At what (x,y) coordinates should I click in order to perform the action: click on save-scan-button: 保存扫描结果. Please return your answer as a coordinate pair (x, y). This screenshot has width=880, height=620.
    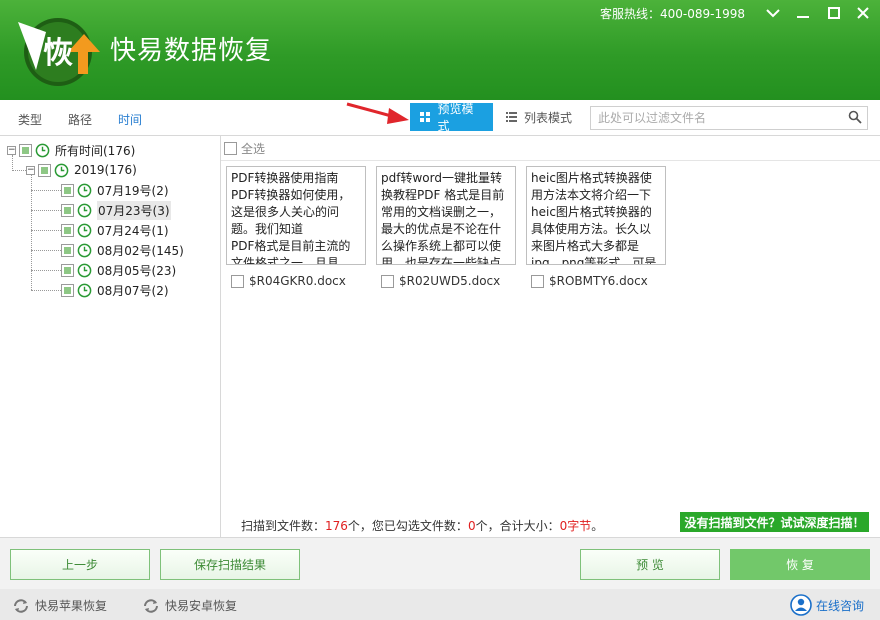
    Looking at the image, I should click on (230, 564).